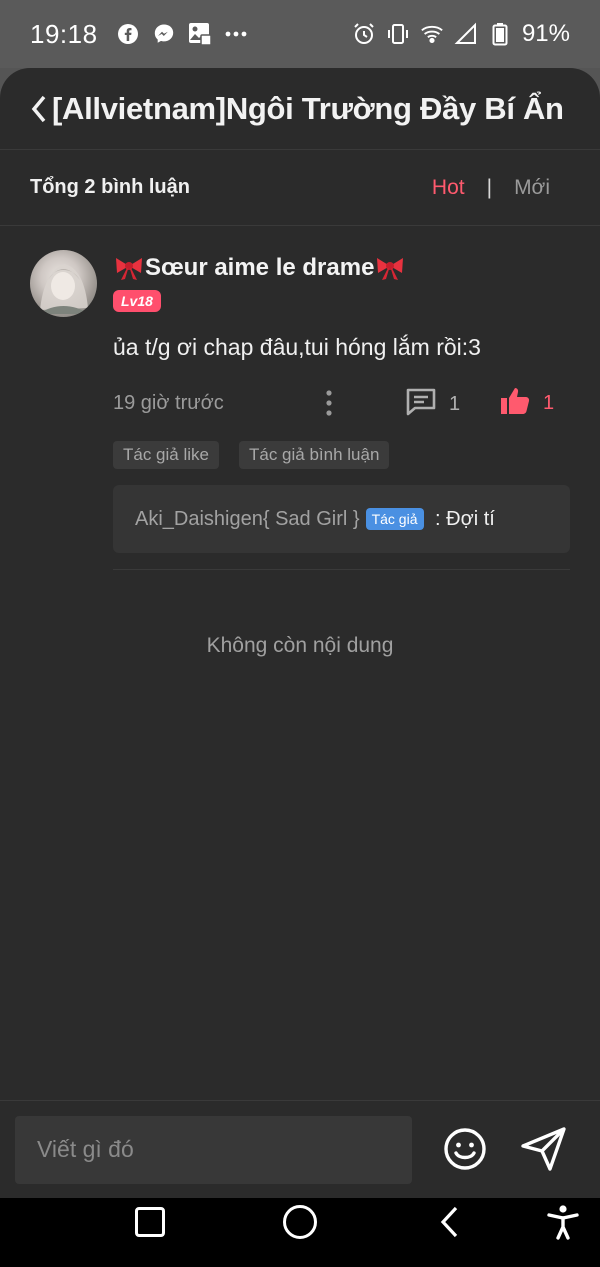  What do you see at coordinates (532, 188) in the screenshot?
I see `sort-new-tab: Mới` at bounding box center [532, 188].